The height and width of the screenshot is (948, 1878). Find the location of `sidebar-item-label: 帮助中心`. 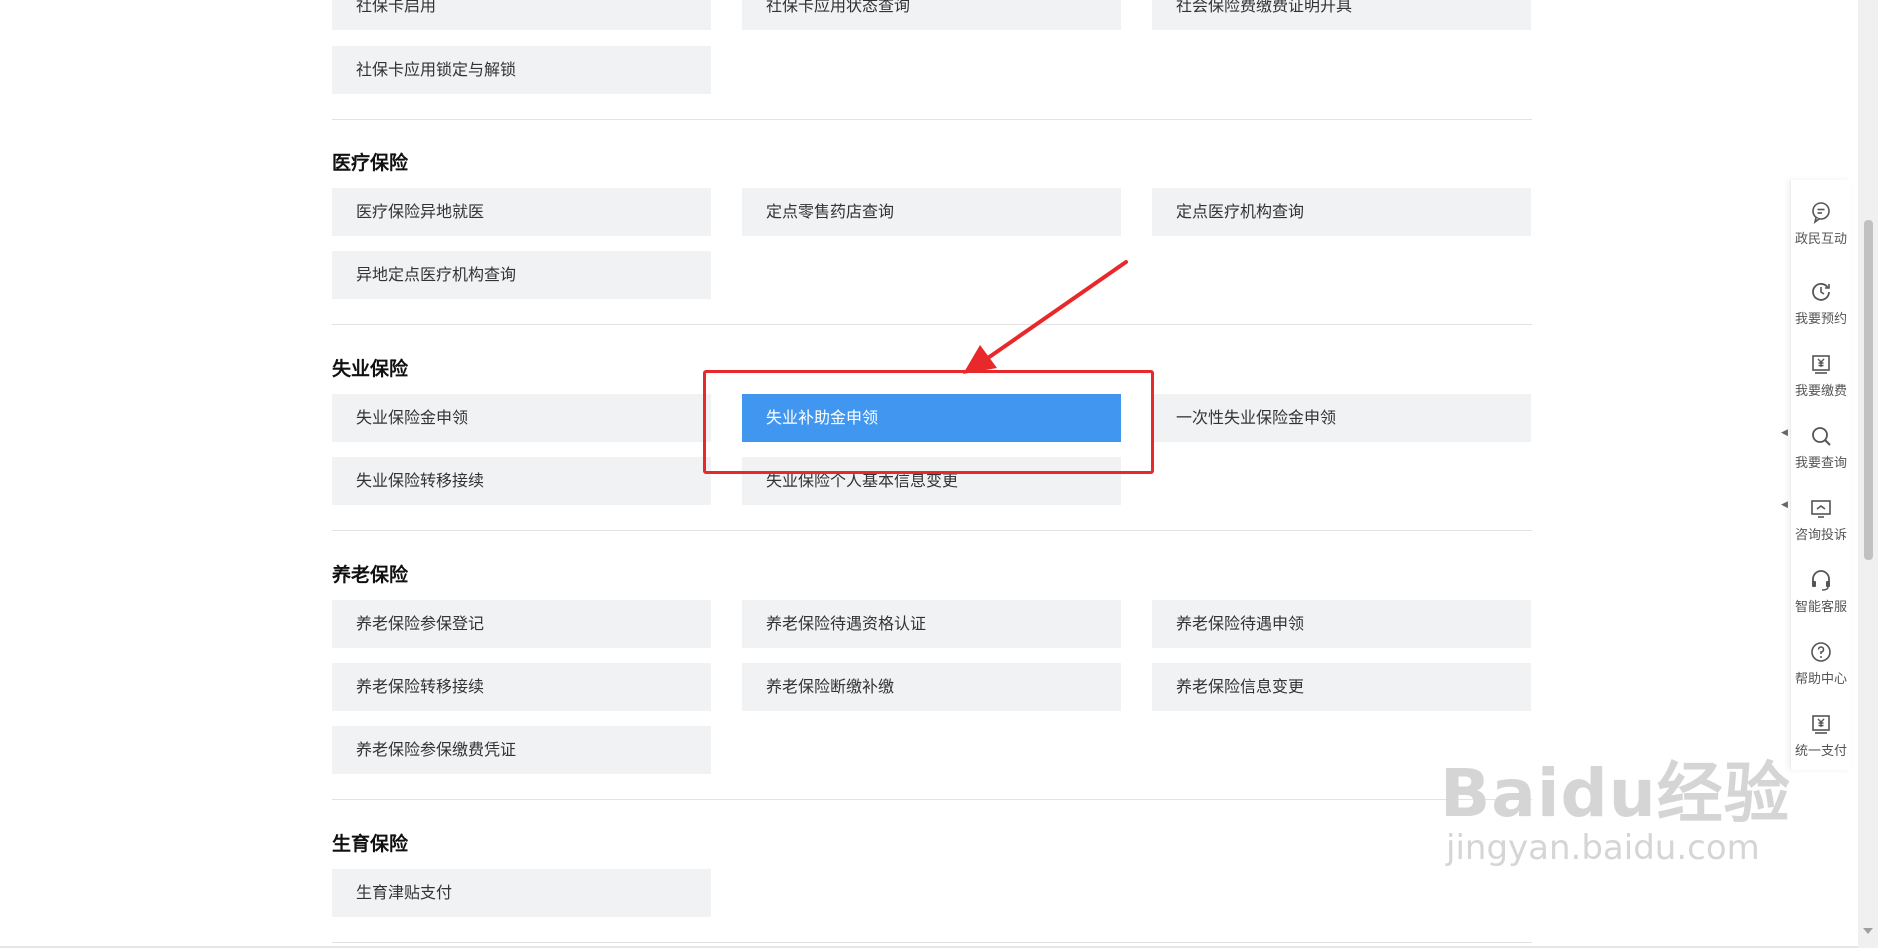

sidebar-item-label: 帮助中心 is located at coordinates (1820, 679).